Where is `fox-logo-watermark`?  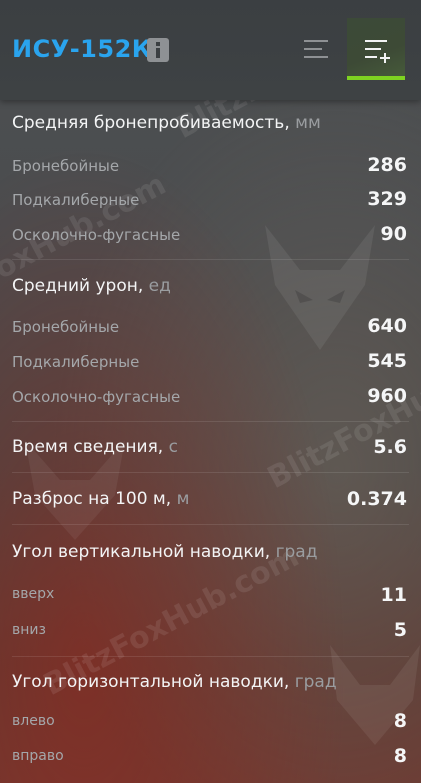 fox-logo-watermark is located at coordinates (320, 287).